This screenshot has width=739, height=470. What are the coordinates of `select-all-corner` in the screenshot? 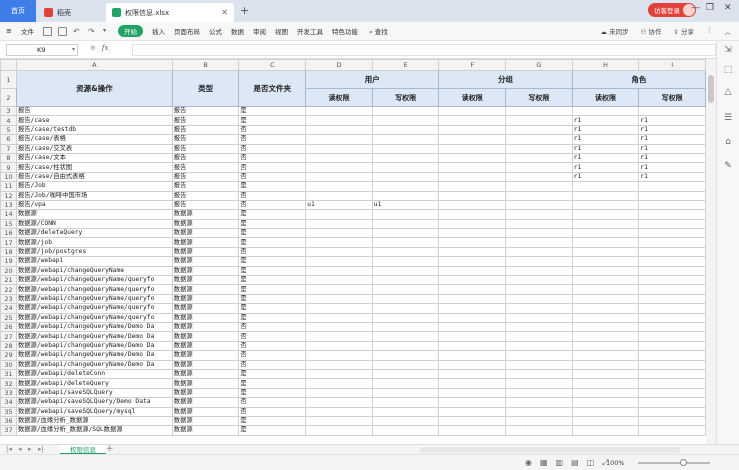 It's located at (8, 65).